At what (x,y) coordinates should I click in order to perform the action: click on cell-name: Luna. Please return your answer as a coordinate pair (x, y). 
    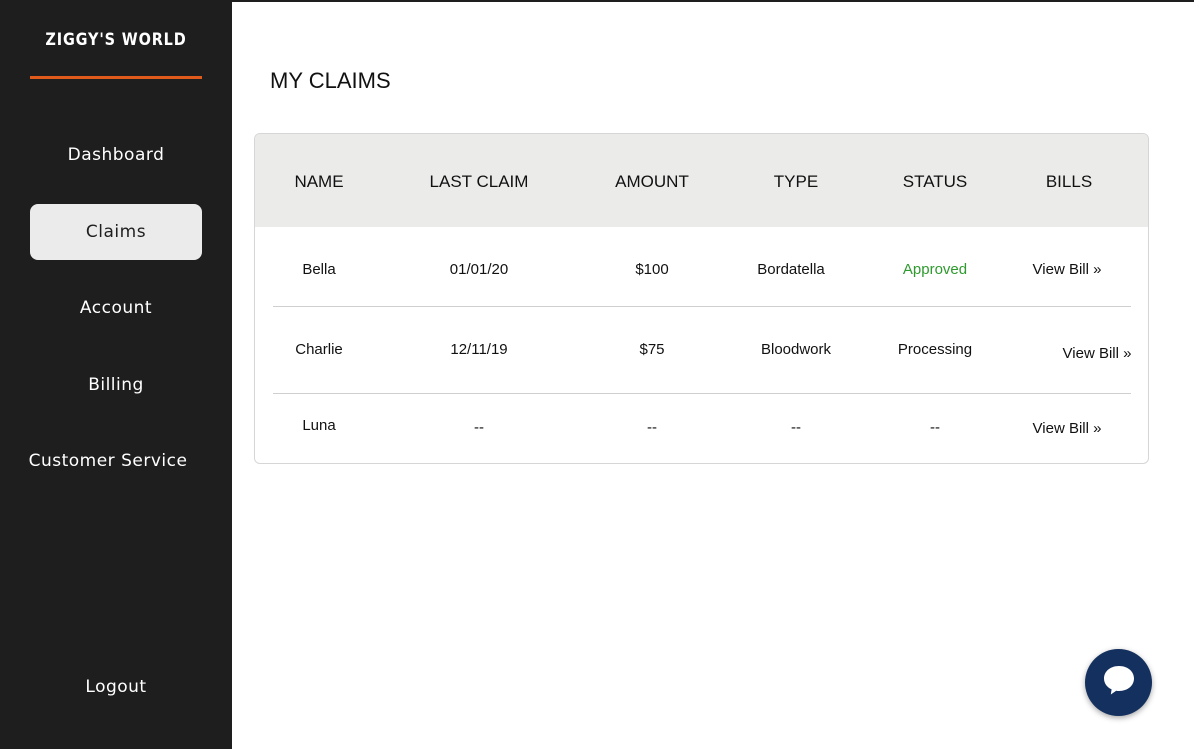
    Looking at the image, I should click on (319, 425).